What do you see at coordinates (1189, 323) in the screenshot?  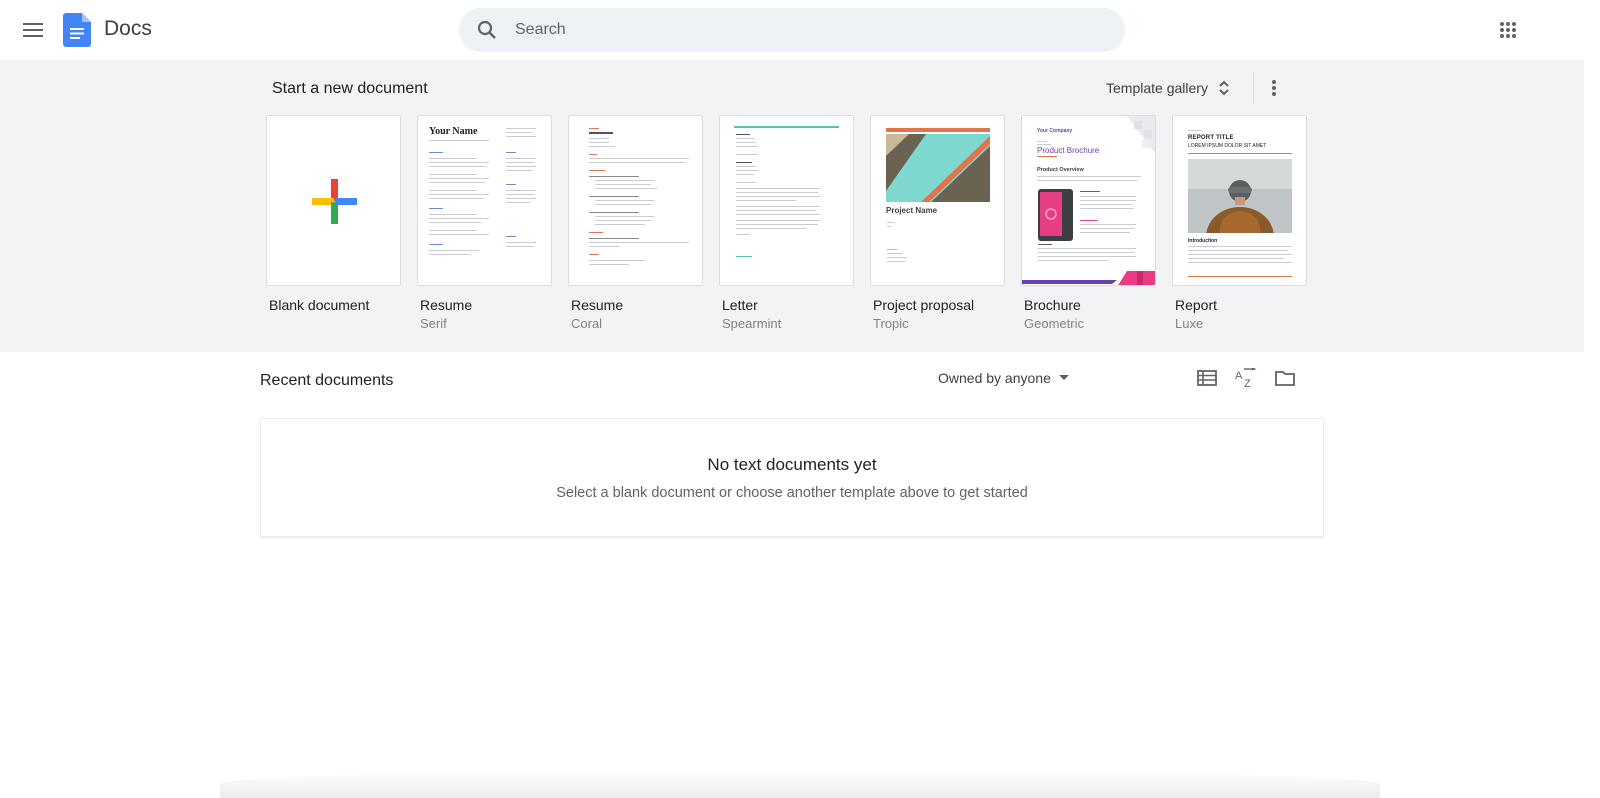 I see `template-subtitle: Luxe` at bounding box center [1189, 323].